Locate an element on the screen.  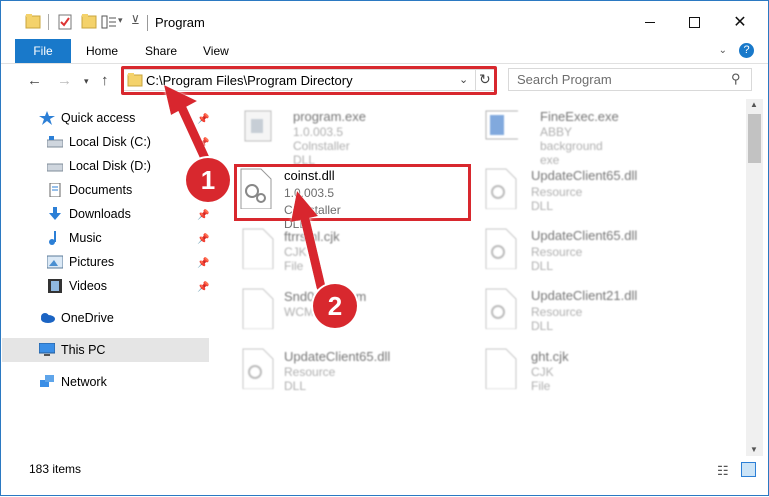
sidebar-item-label: Pictures is located at coordinates (92, 262).